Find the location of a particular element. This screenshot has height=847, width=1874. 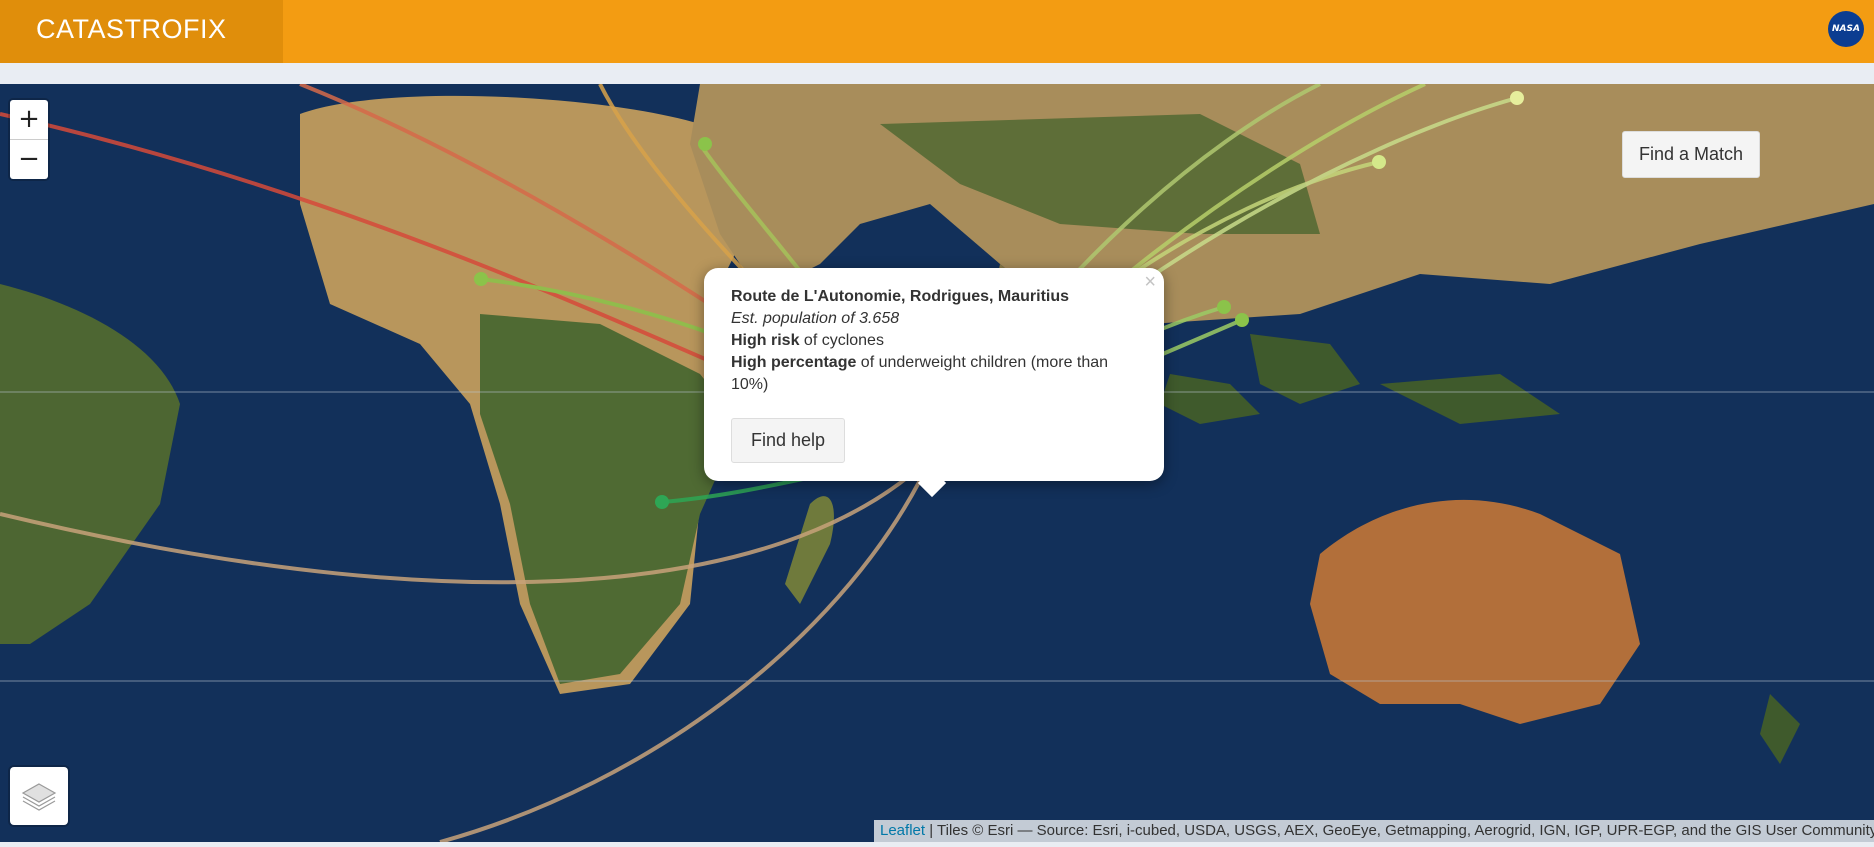

app-title: CATASTROFIX is located at coordinates (131, 29).